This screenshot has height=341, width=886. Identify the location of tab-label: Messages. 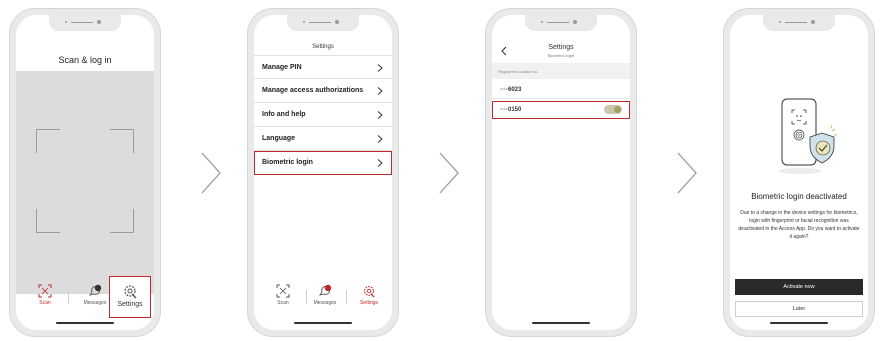
(325, 303).